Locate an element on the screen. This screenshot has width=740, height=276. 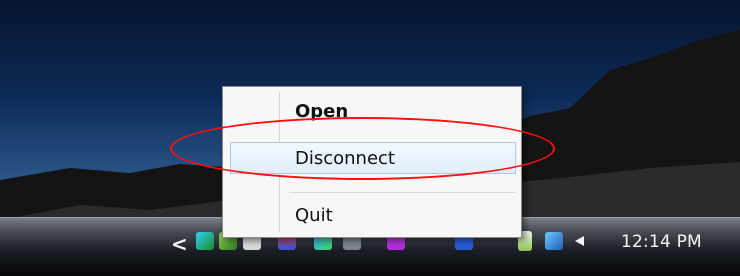
network-icon is located at coordinates (554, 241).